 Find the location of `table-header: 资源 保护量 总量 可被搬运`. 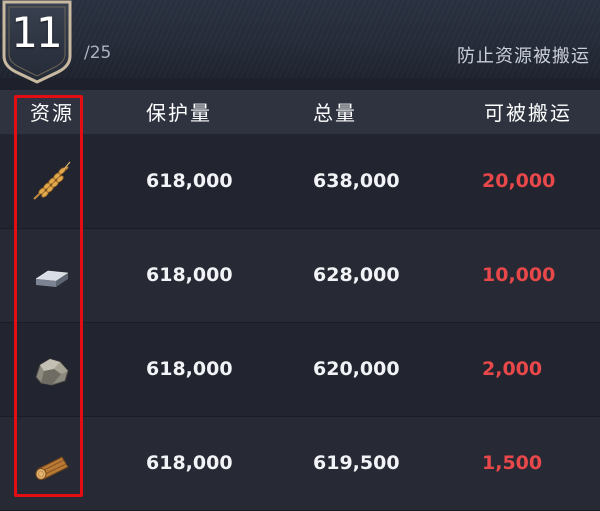

table-header: 资源 保护量 总量 可被搬运 is located at coordinates (300, 112).